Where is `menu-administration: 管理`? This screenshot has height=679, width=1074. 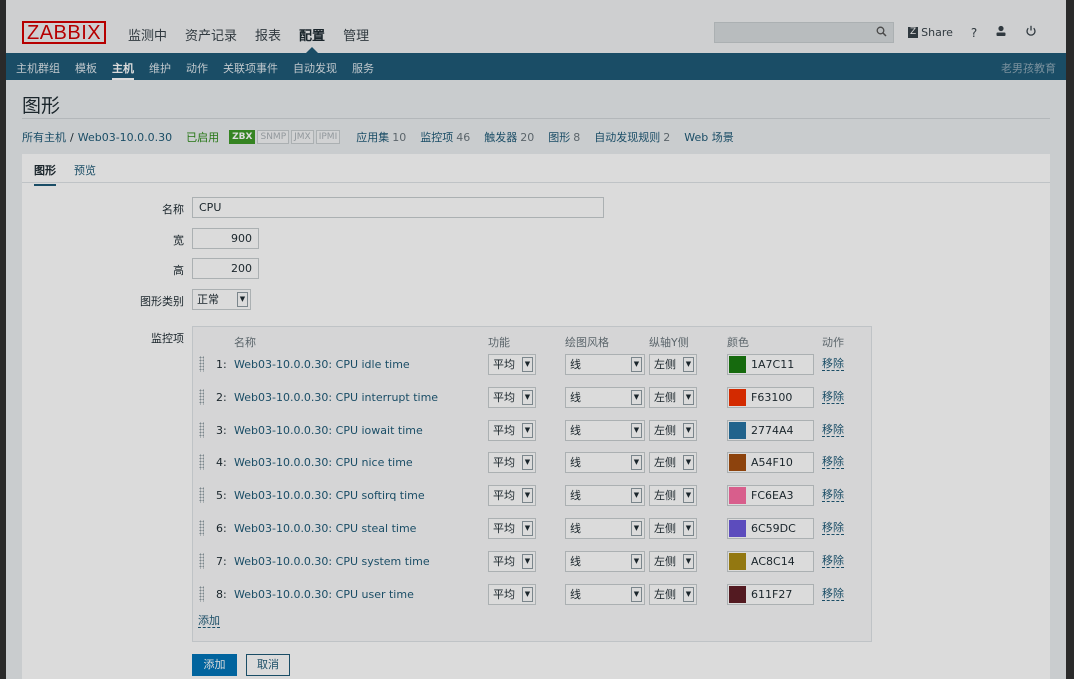 menu-administration: 管理 is located at coordinates (356, 34).